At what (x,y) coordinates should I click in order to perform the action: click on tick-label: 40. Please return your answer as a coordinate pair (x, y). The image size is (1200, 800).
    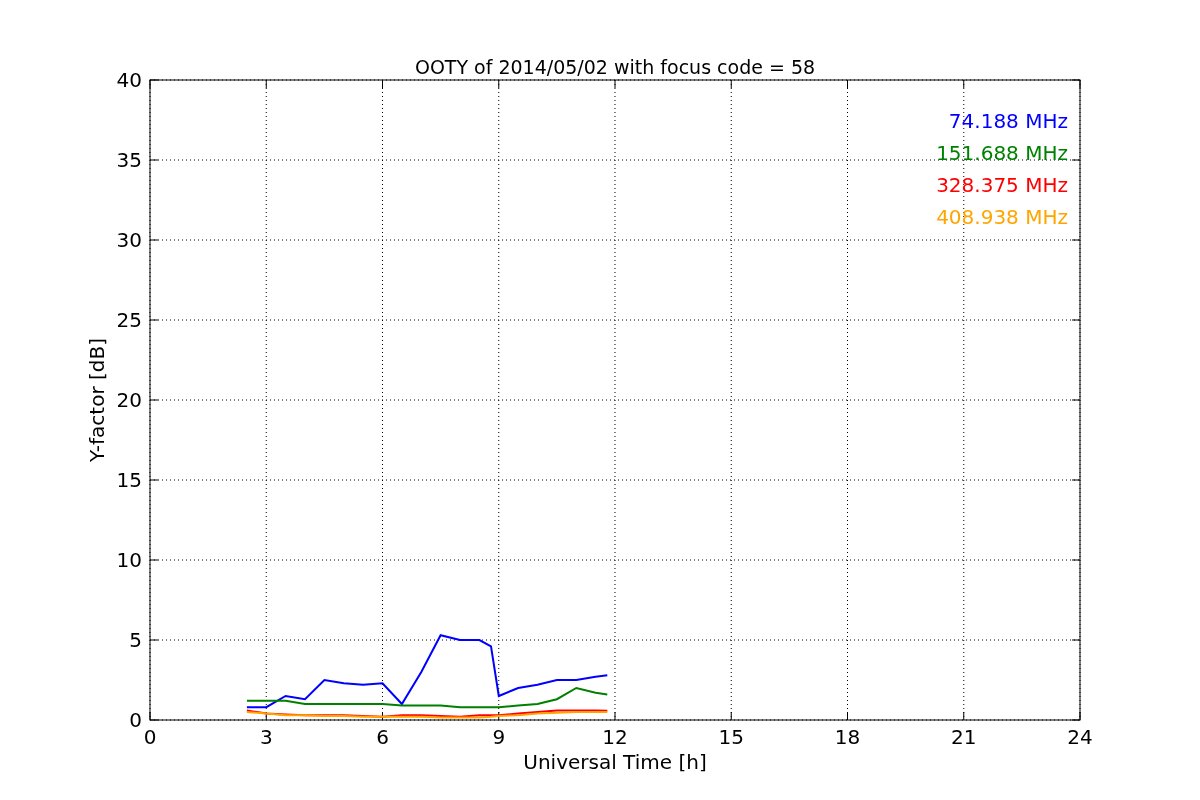
    Looking at the image, I should click on (129, 80).